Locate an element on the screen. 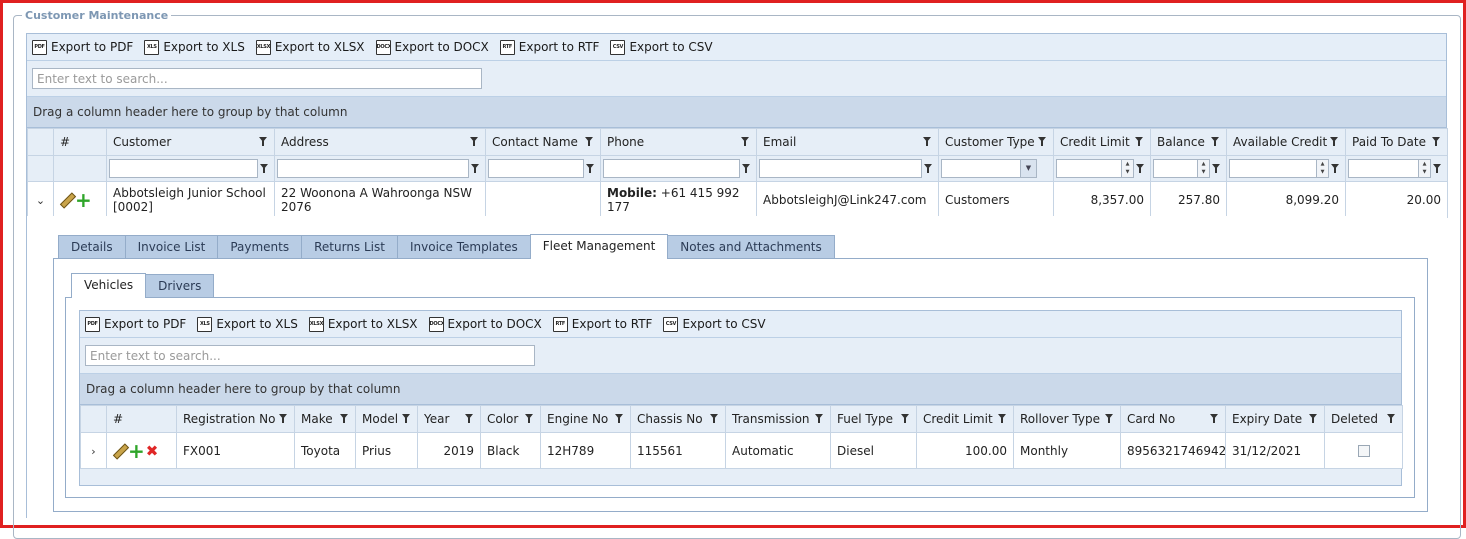  delete-x-icon: ✖ is located at coordinates (152, 450).